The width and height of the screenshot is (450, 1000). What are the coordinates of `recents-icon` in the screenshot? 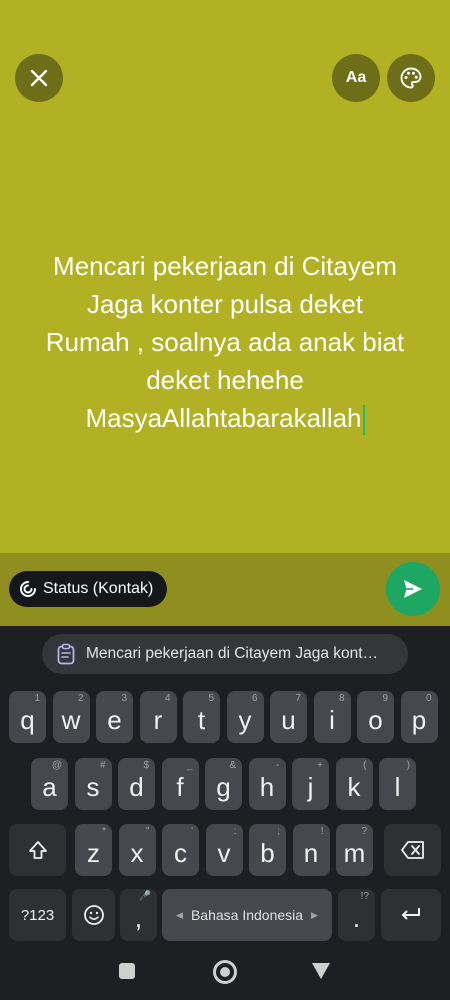 It's located at (127, 971).